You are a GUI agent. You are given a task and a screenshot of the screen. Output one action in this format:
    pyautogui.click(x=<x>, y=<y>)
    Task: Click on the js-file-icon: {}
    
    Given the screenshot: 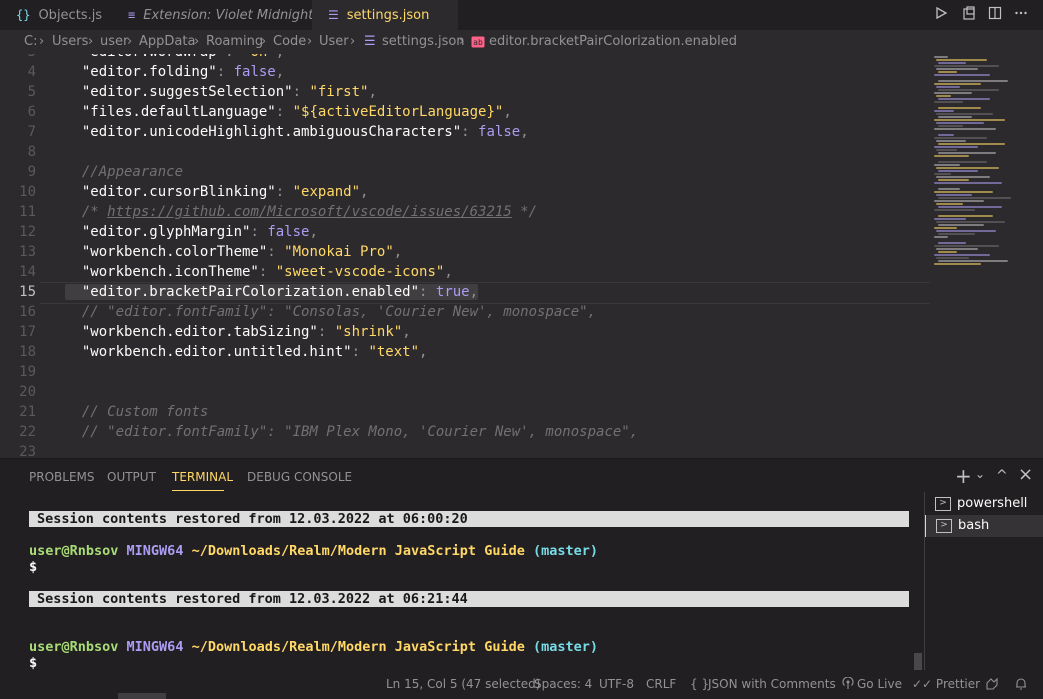 What is the action you would take?
    pyautogui.click(x=23, y=15)
    